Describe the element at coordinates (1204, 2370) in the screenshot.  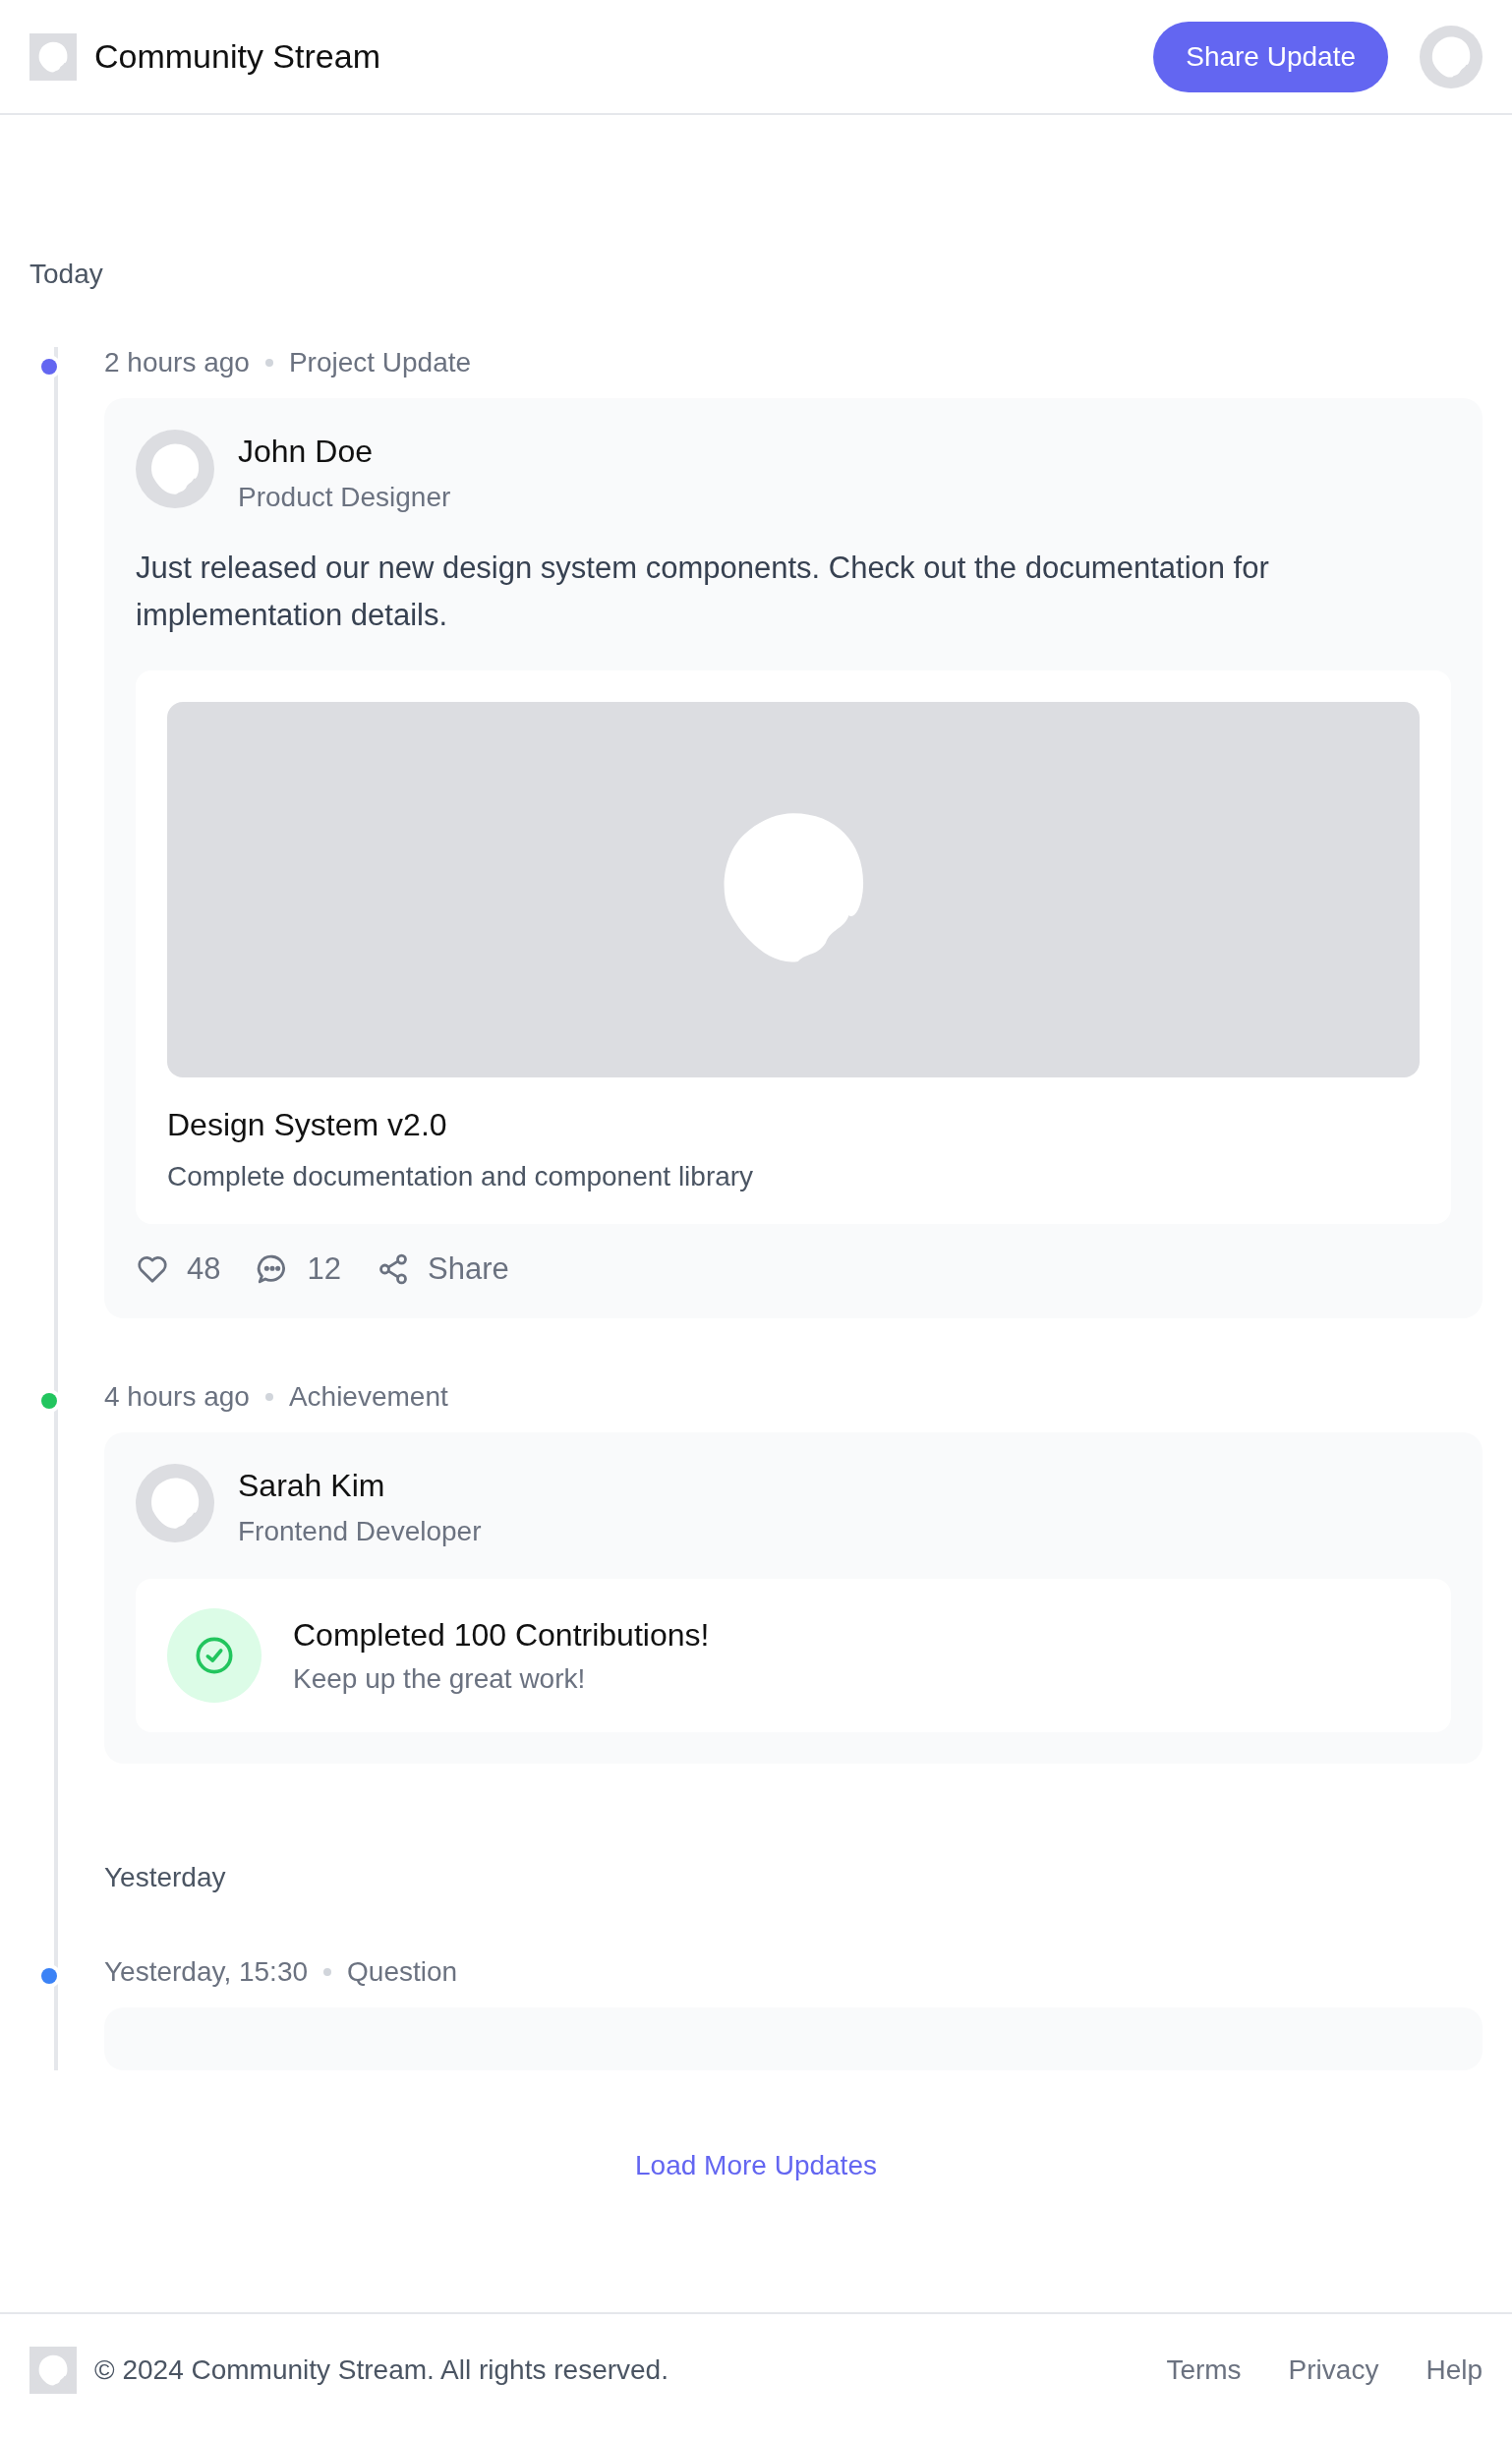
I see `footer-link: Terms` at that location.